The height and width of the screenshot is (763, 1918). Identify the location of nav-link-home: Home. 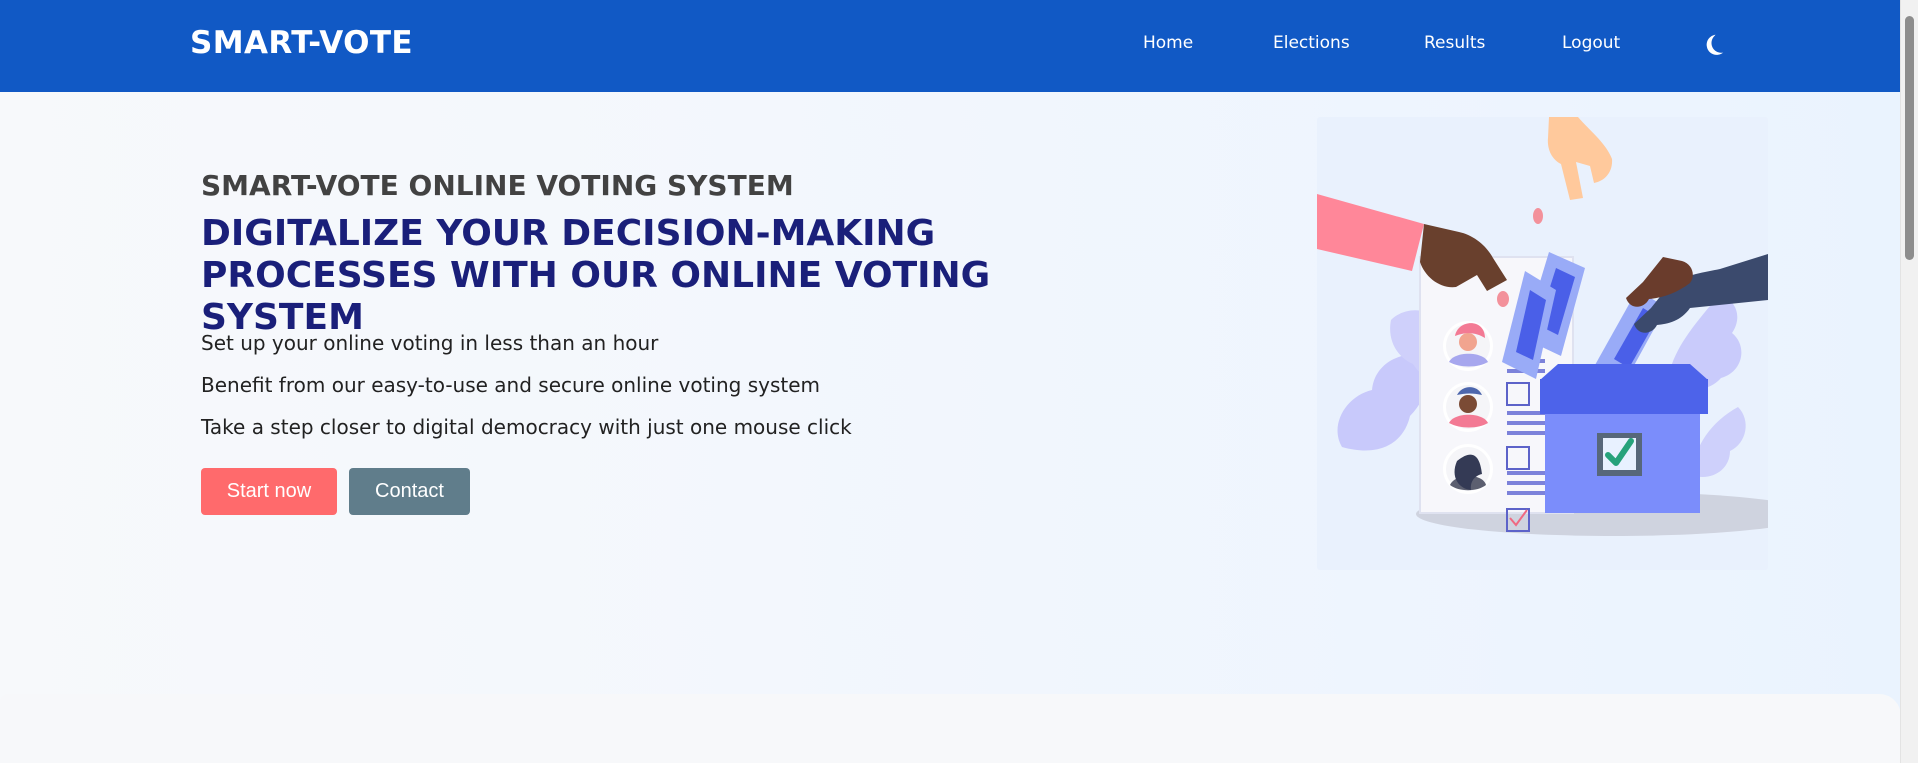
(1168, 43).